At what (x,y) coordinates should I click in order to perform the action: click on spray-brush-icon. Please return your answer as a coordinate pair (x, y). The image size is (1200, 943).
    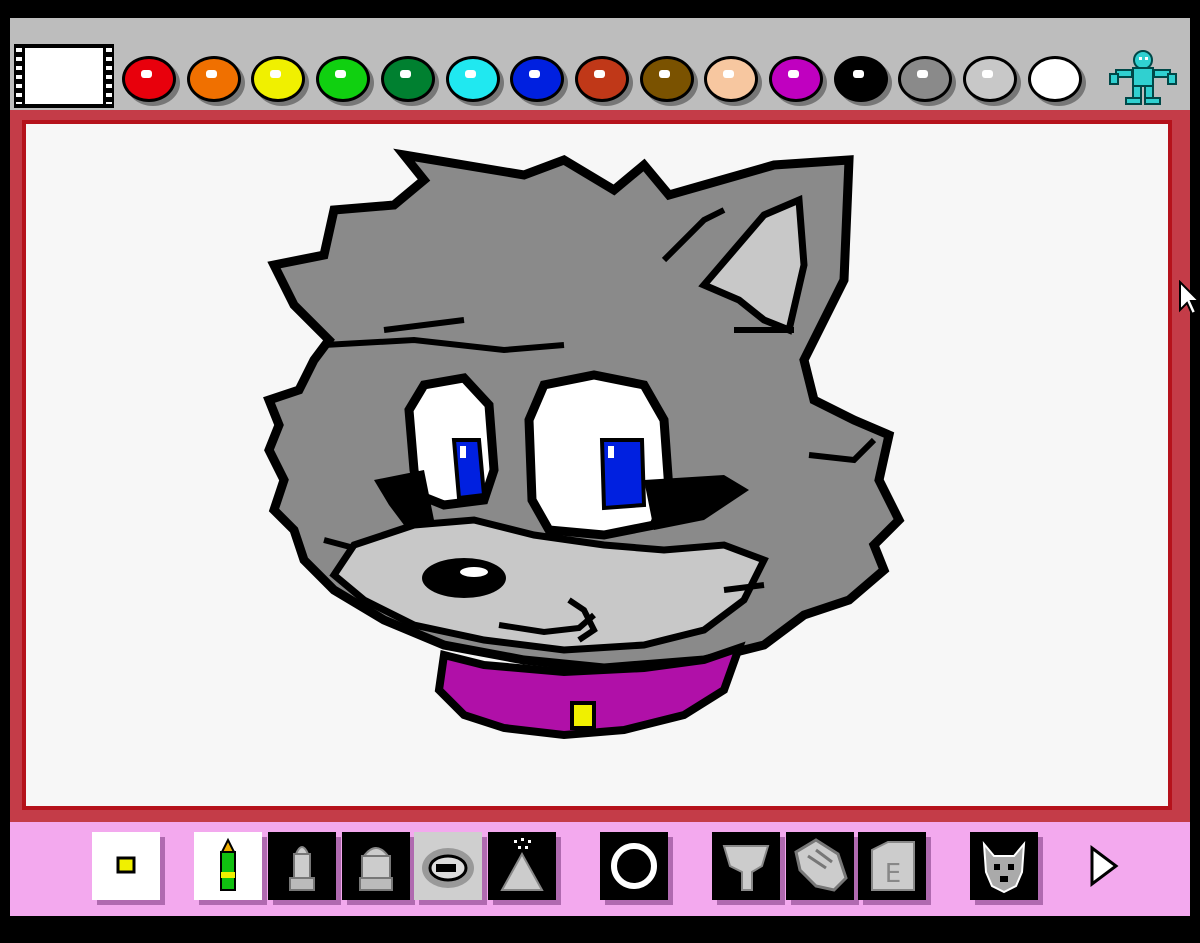
    Looking at the image, I should click on (448, 868).